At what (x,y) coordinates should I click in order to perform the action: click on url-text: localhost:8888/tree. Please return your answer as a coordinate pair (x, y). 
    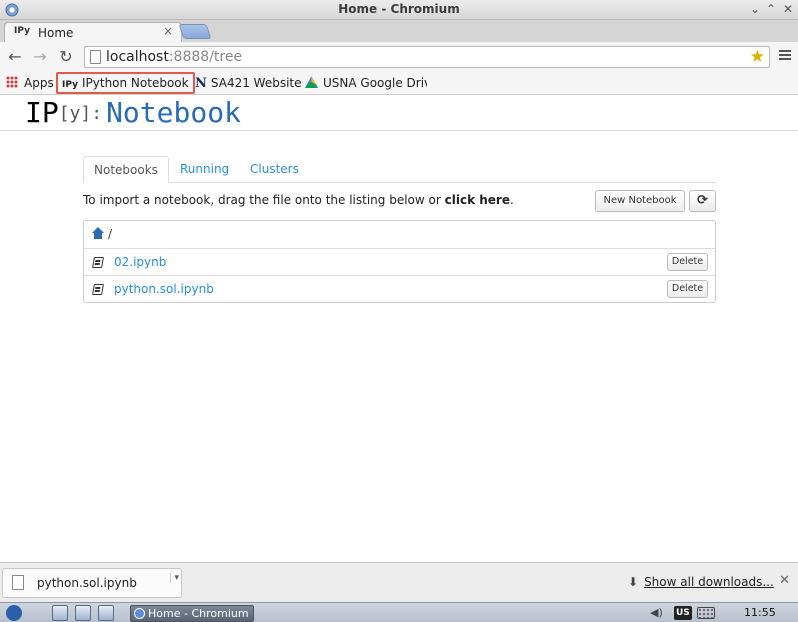
    Looking at the image, I should click on (174, 57).